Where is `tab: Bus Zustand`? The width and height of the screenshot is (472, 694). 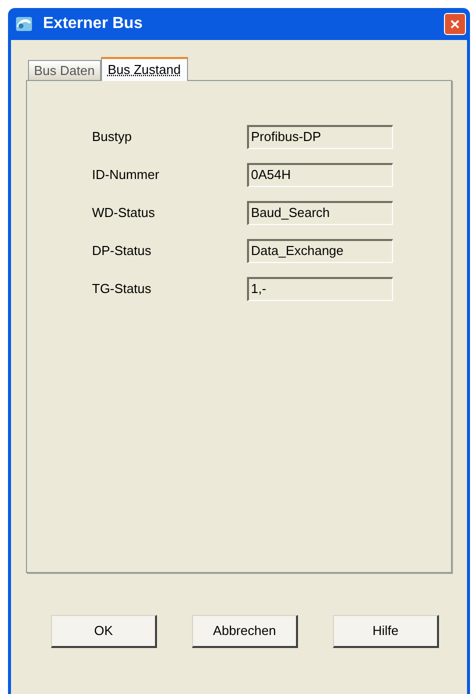 tab: Bus Zustand is located at coordinates (144, 69).